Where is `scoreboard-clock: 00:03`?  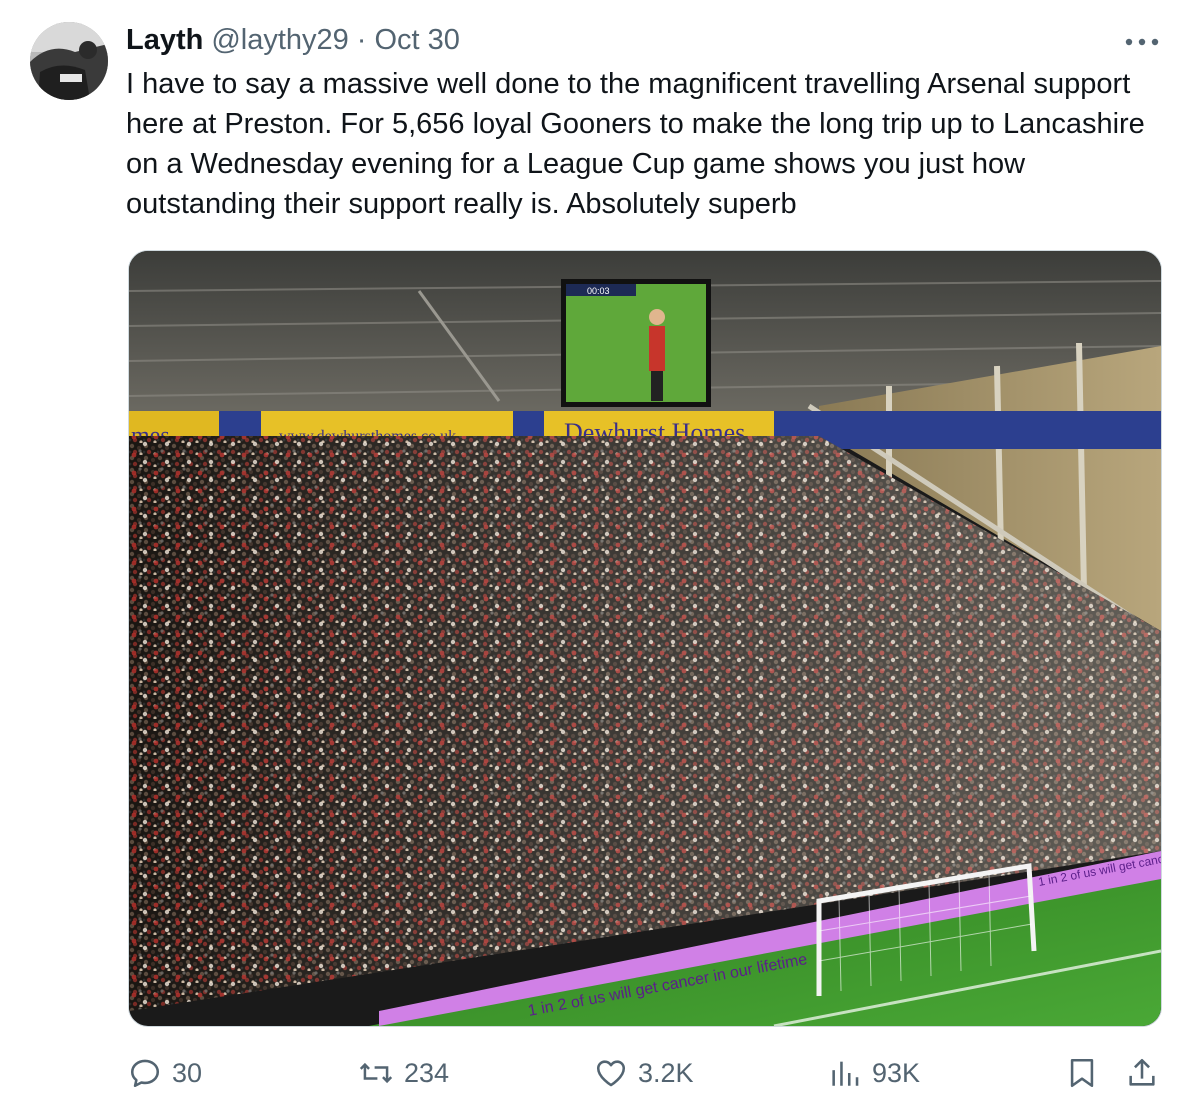
scoreboard-clock: 00:03 is located at coordinates (598, 291).